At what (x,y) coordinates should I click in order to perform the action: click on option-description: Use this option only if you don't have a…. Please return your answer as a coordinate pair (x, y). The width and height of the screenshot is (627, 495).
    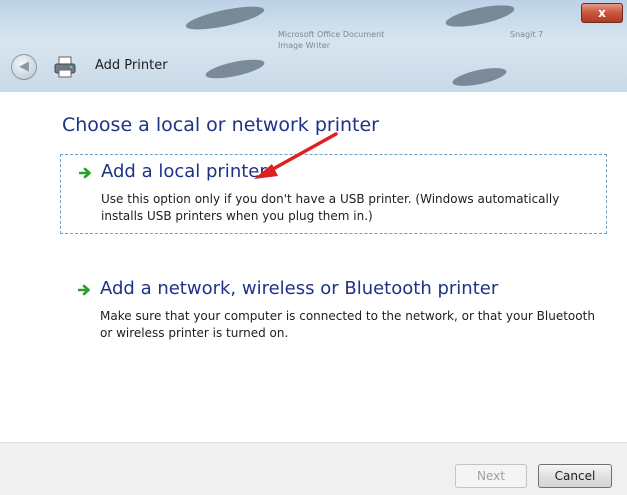
    Looking at the image, I should click on (330, 207).